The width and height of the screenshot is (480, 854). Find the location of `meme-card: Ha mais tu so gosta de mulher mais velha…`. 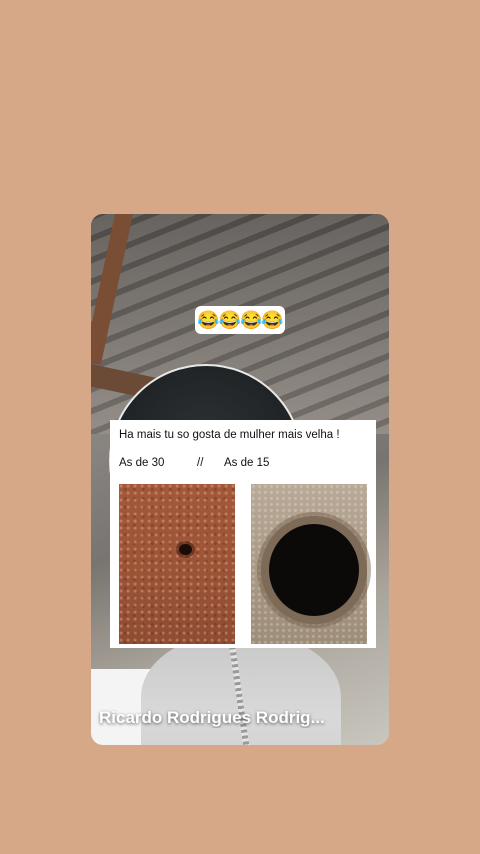

meme-card: Ha mais tu so gosta de mulher mais velha… is located at coordinates (243, 534).